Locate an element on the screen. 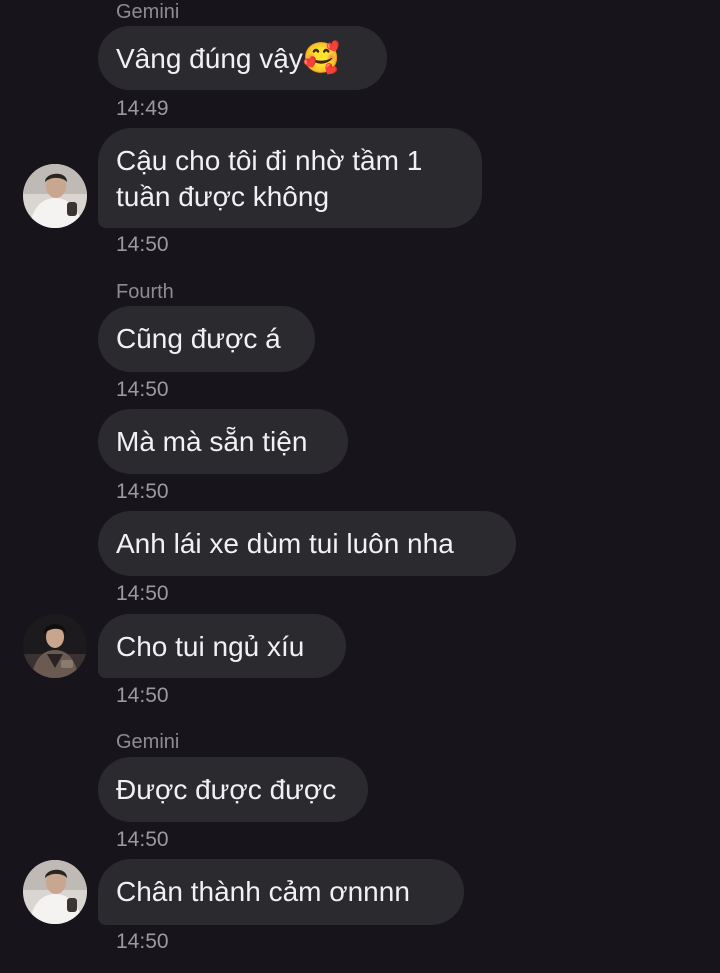 The height and width of the screenshot is (973, 720). message-text: Vâng đúng vậy is located at coordinates (209, 58).